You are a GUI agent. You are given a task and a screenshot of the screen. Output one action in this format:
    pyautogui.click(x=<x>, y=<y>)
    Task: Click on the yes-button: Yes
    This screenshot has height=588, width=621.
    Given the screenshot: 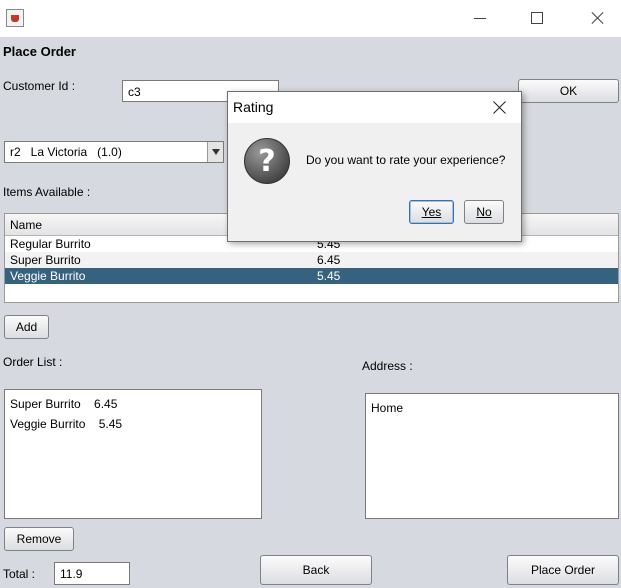 What is the action you would take?
    pyautogui.click(x=431, y=212)
    